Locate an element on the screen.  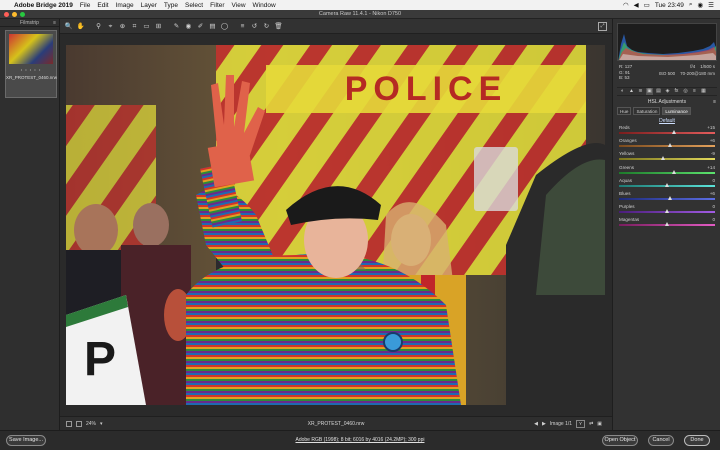
prev-image-icon: ◀ is located at coordinates (536, 424).